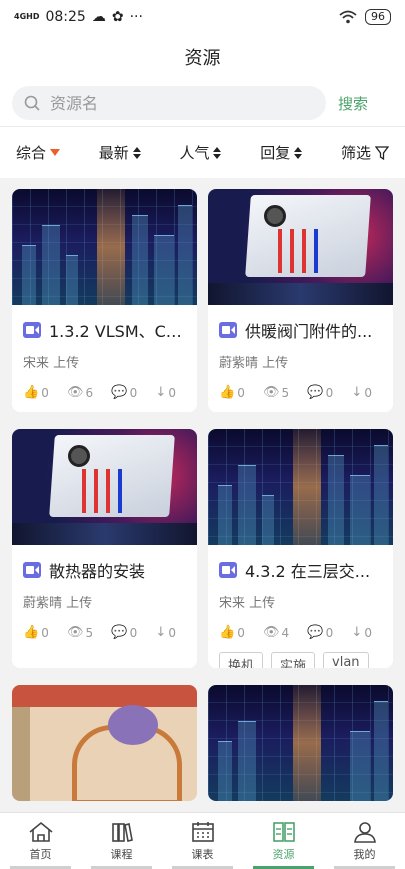 The width and height of the screenshot is (405, 869). I want to click on filter-comprehensive: 综合, so click(38, 152).